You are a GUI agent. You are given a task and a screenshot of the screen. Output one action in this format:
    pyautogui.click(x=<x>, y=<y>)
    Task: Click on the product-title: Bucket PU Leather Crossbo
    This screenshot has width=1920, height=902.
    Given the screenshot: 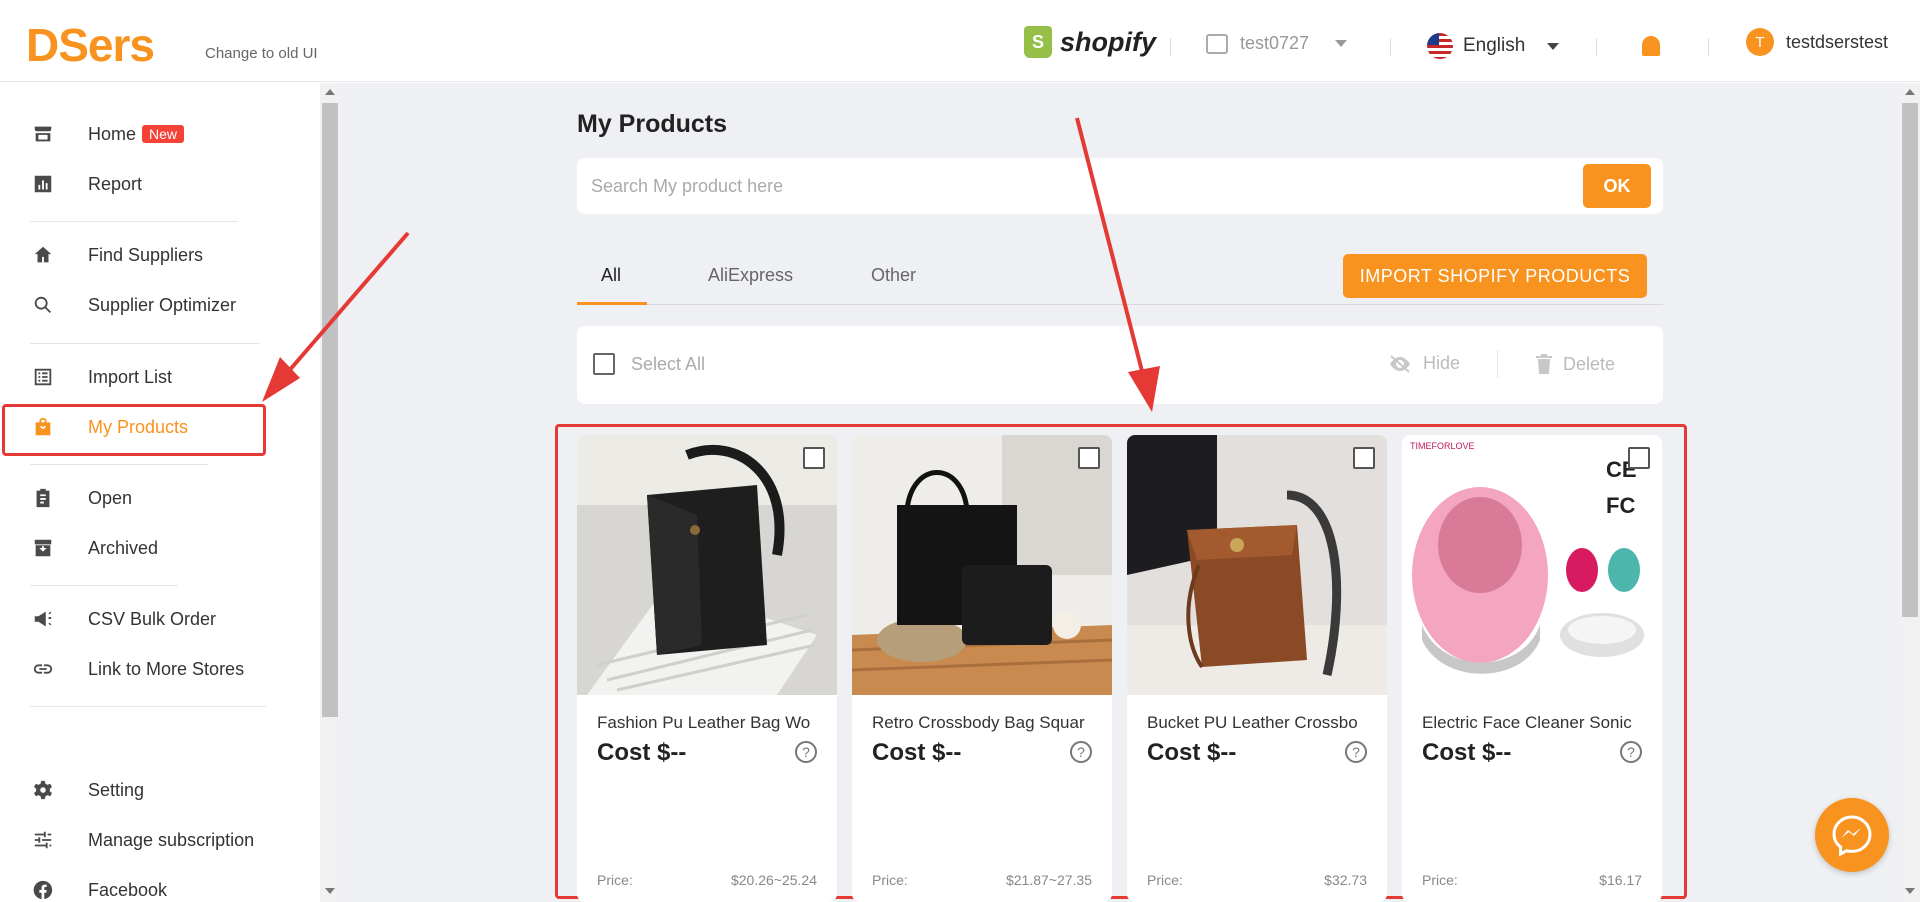 What is the action you would take?
    pyautogui.click(x=1257, y=723)
    